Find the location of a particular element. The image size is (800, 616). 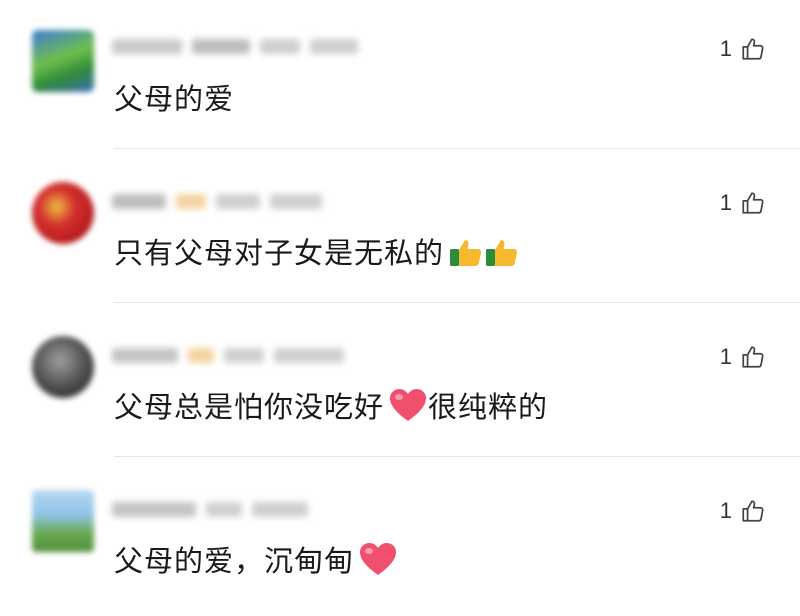

comment-text: 父母的爱，沉甸甸 is located at coordinates (256, 559).